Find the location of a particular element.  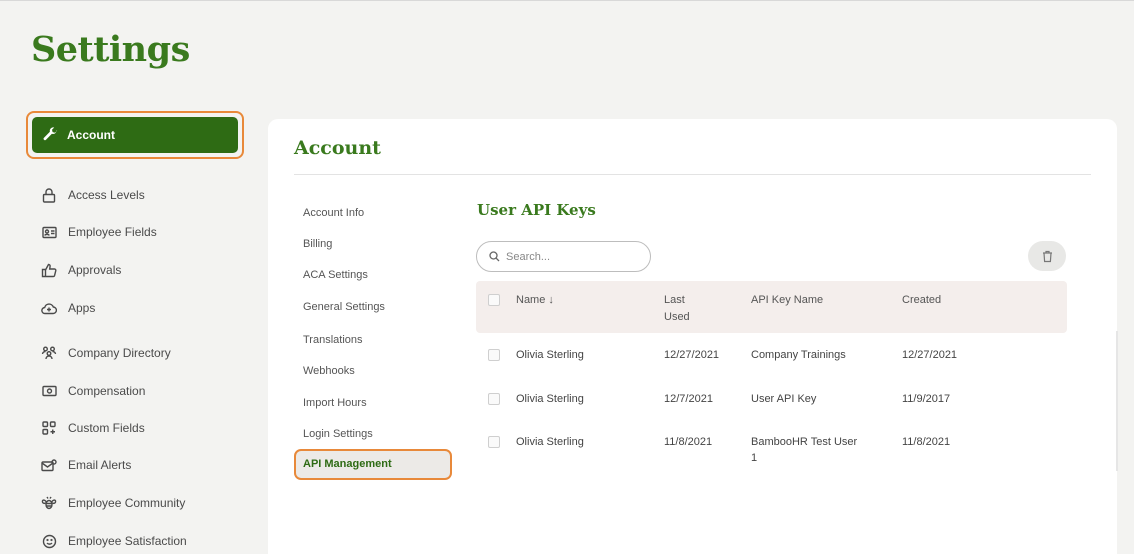

cloud-plus-icon is located at coordinates (49, 308).